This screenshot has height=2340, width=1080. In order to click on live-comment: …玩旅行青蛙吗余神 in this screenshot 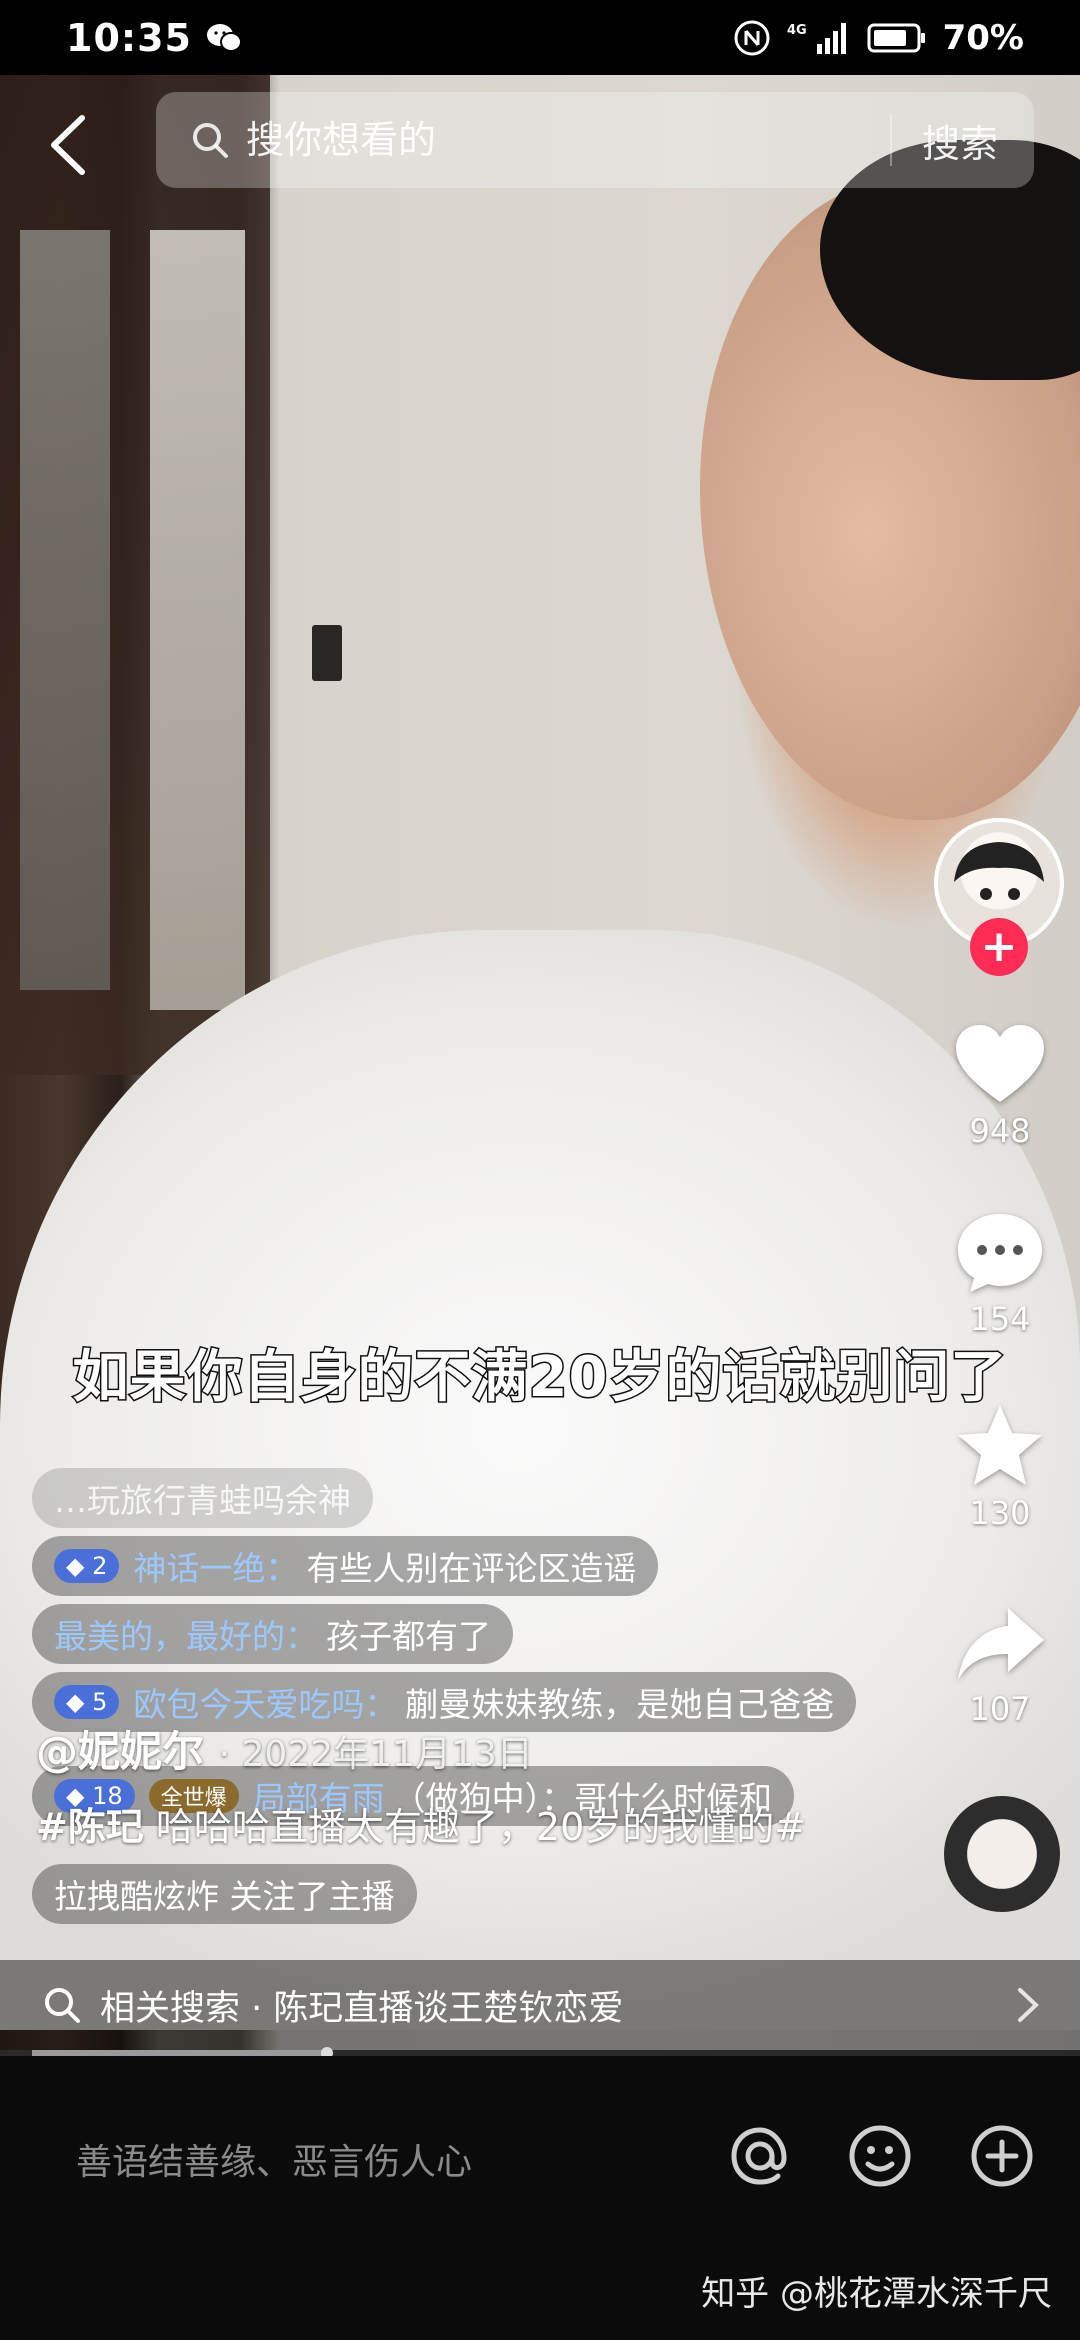, I will do `click(202, 1498)`.